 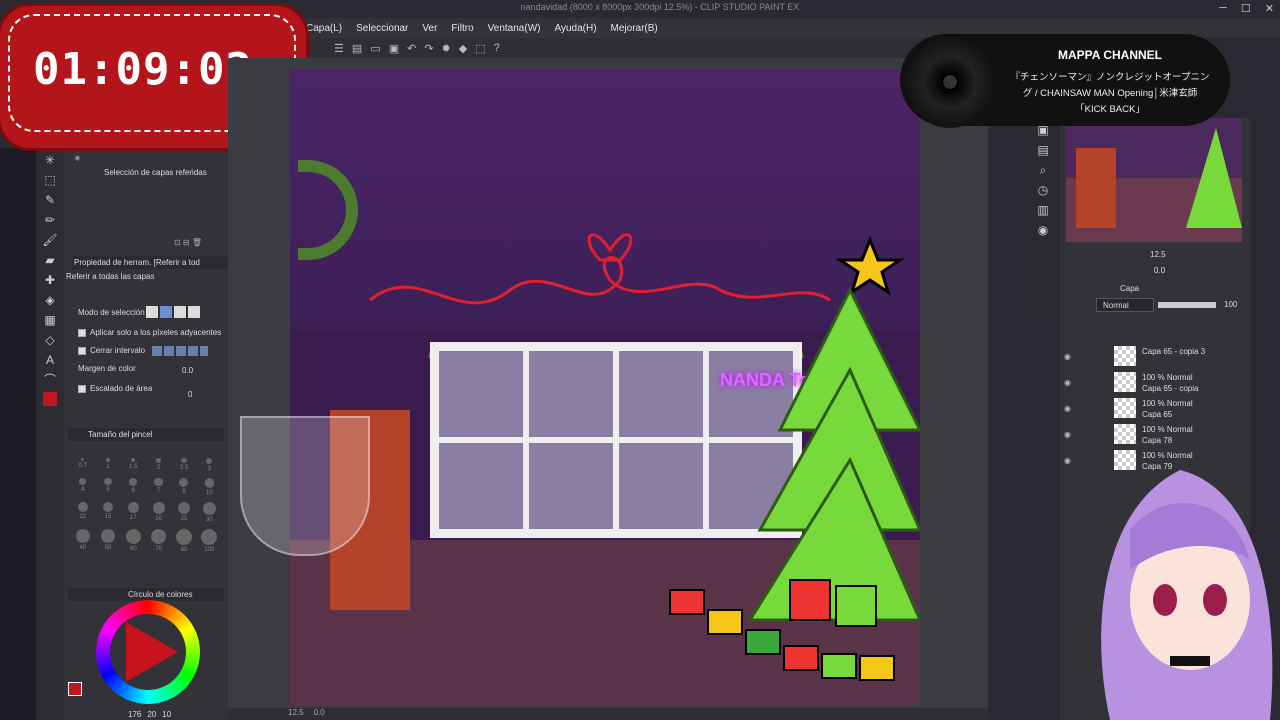 What do you see at coordinates (1159, 270) in the screenshot?
I see `nav-angle: 0.0` at bounding box center [1159, 270].